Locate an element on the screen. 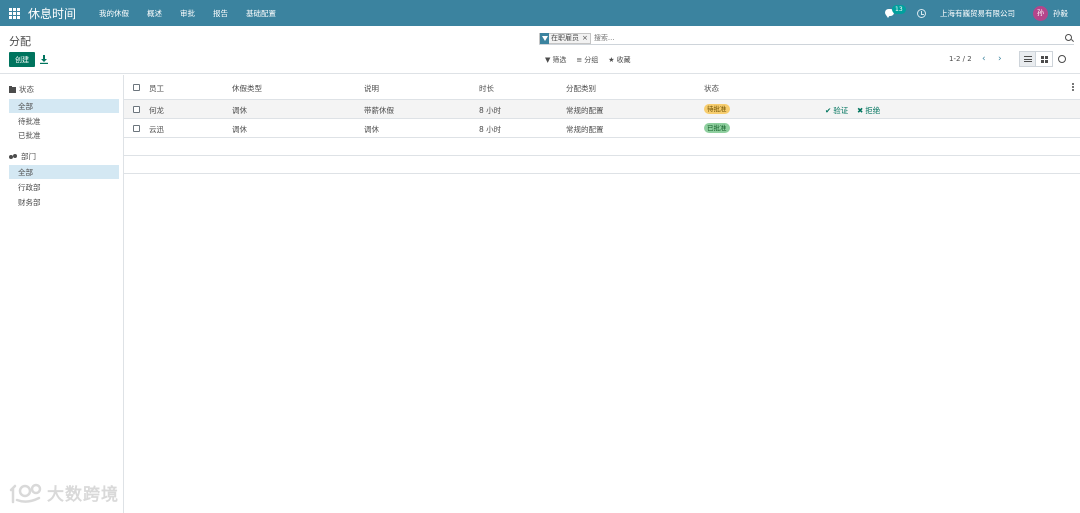 The image size is (1080, 513). app-title: 休息时间 is located at coordinates (52, 13).